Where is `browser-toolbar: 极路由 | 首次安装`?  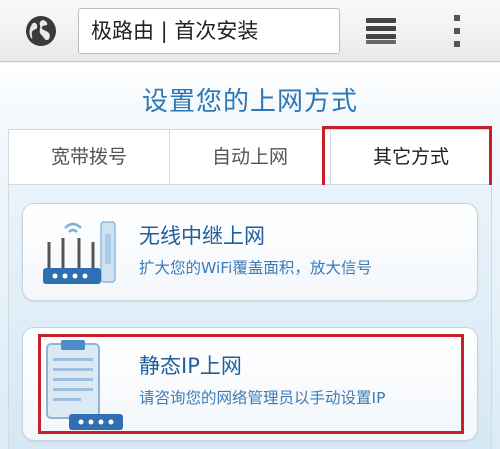 browser-toolbar: 极路由 | 首次安装 is located at coordinates (250, 31).